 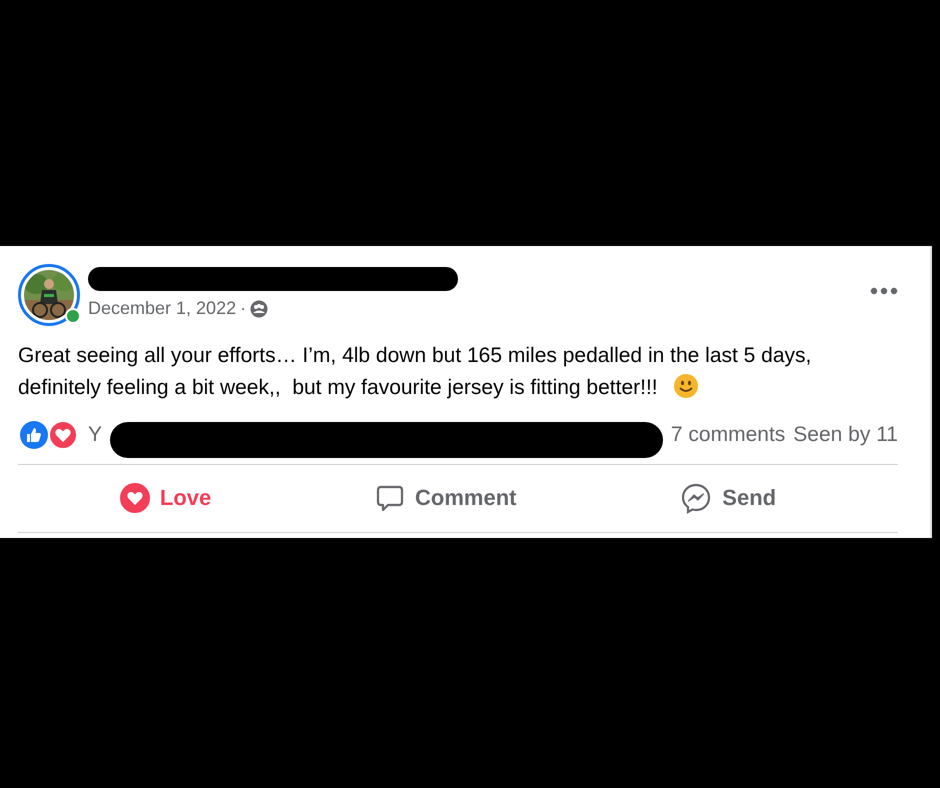 I want to click on post-text: Great seeing all your efforts… I’m, 4lb down but 165 miles pedalled in the last 5 days, definitely feeling a bit week,, but my favourite jersey is fitting better!!!, so click(x=415, y=372).